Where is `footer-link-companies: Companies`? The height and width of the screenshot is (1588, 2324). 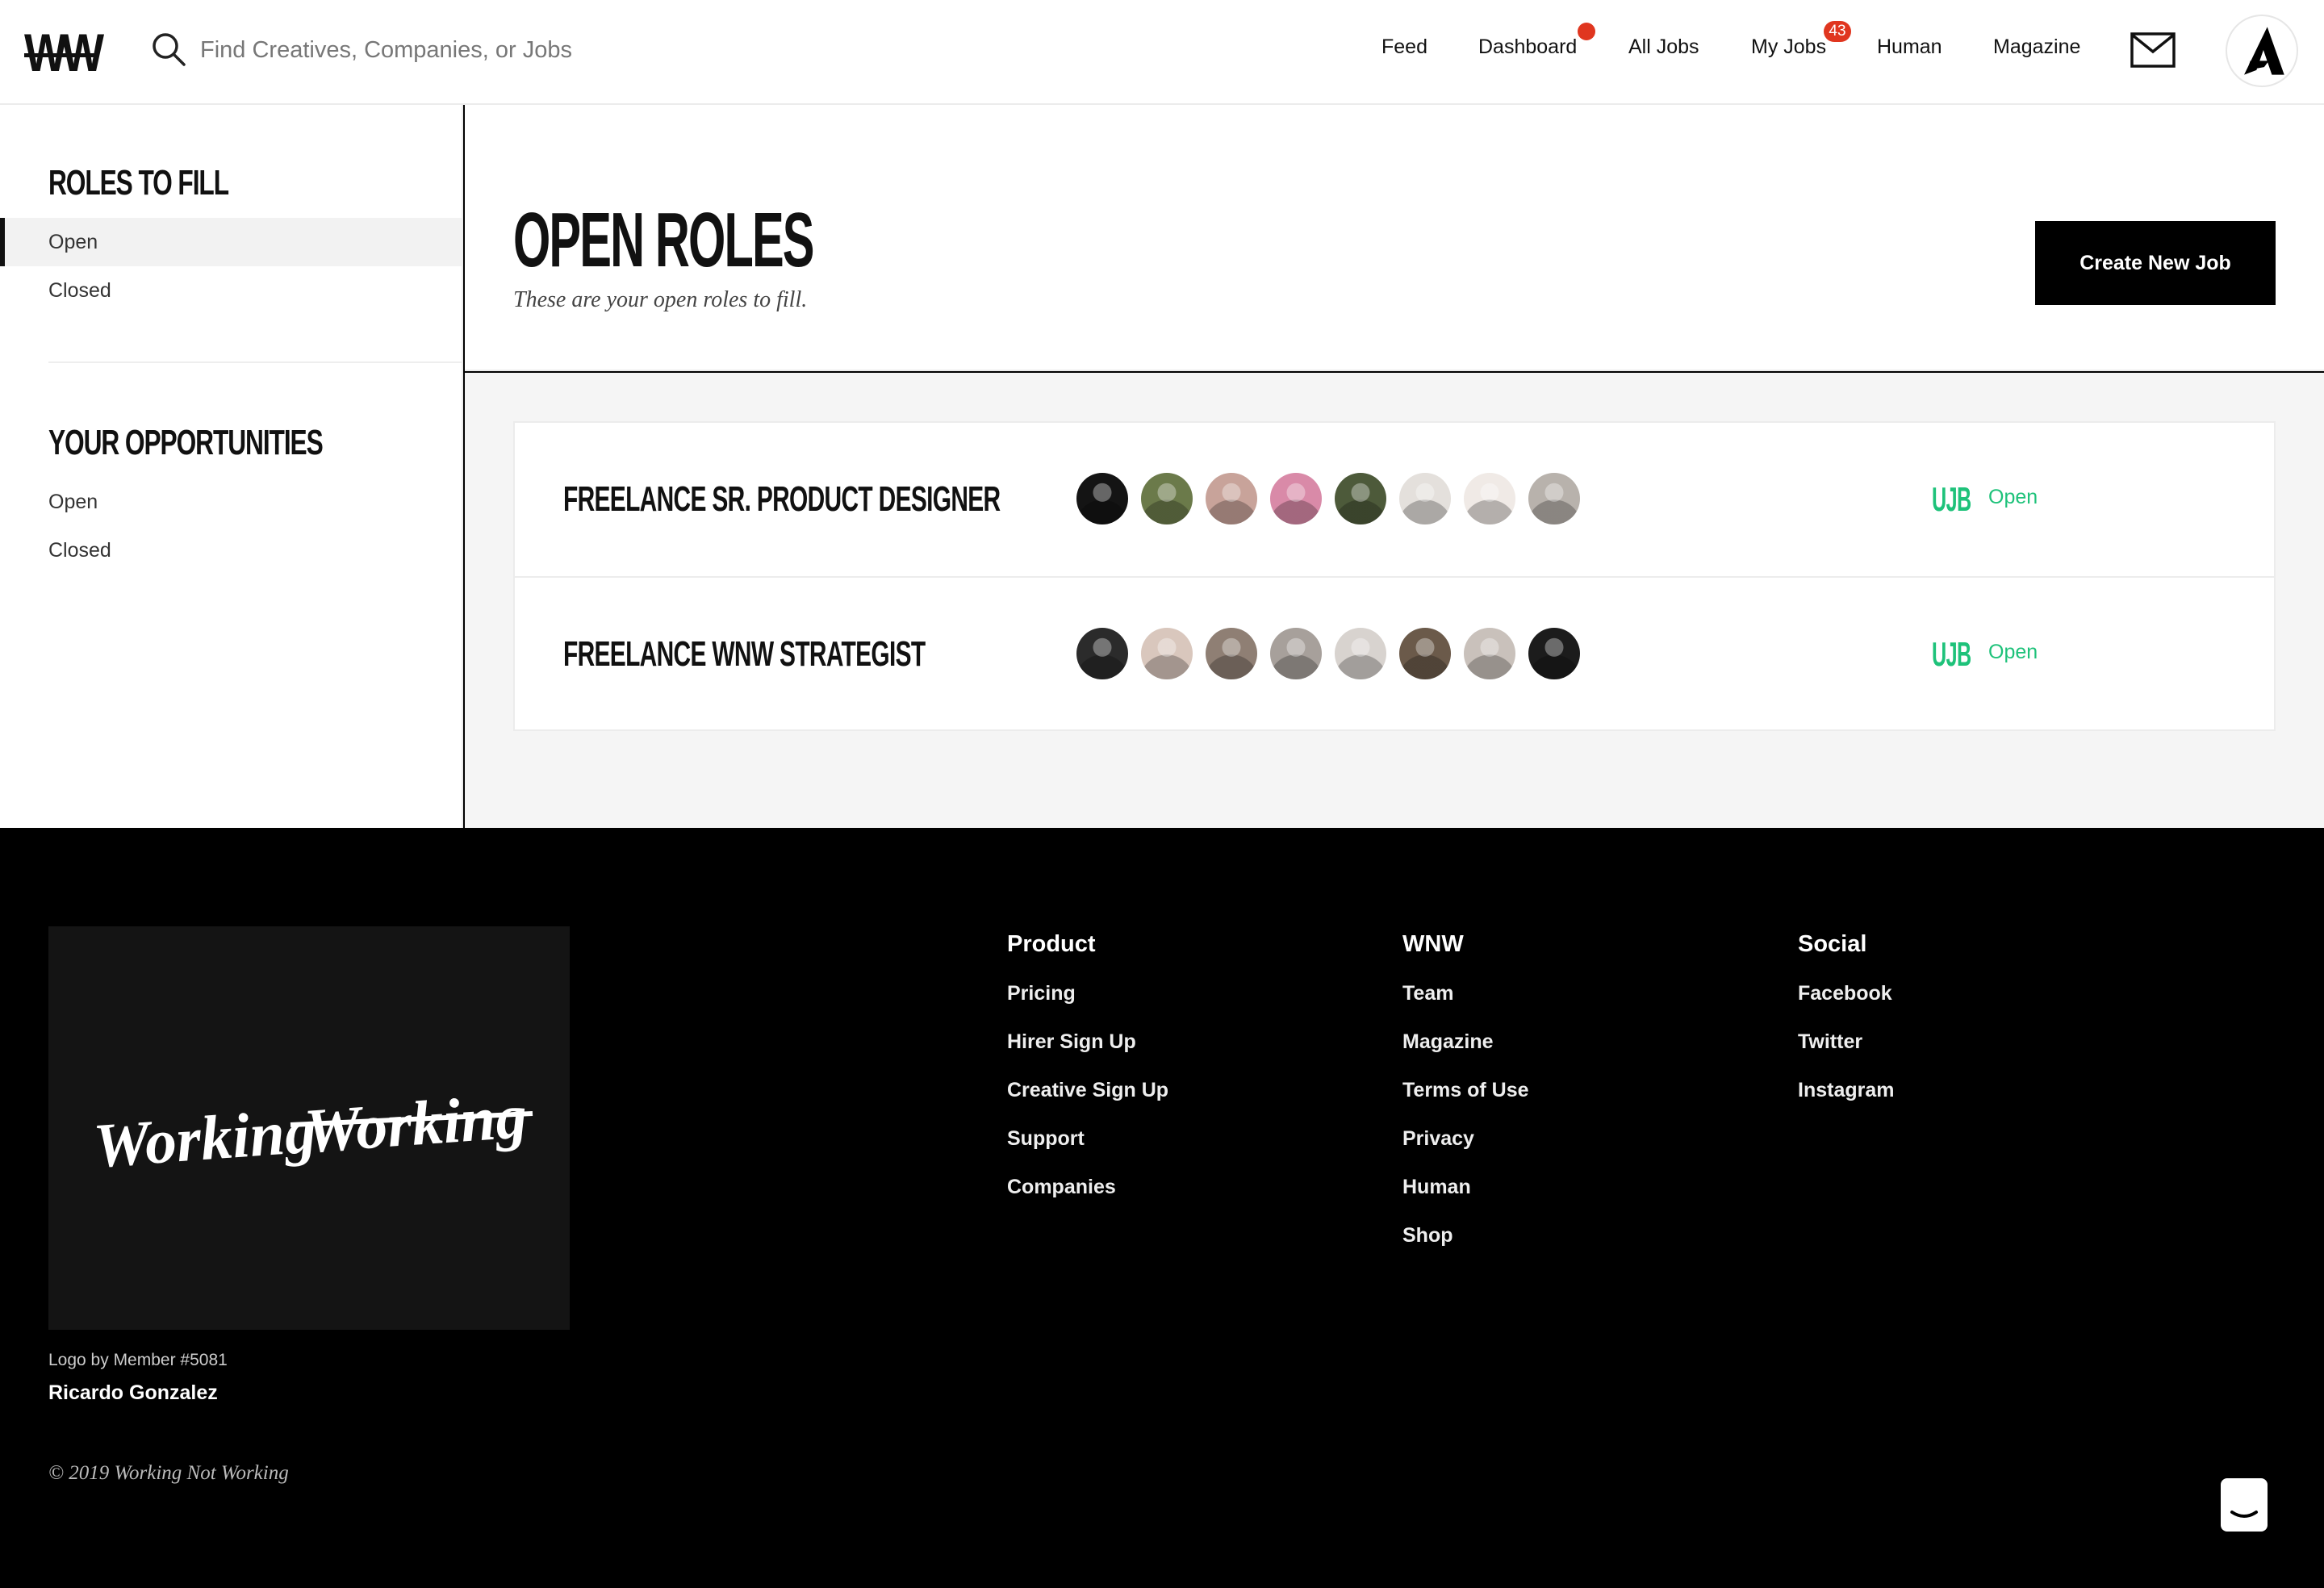 footer-link-companies: Companies is located at coordinates (1087, 1187).